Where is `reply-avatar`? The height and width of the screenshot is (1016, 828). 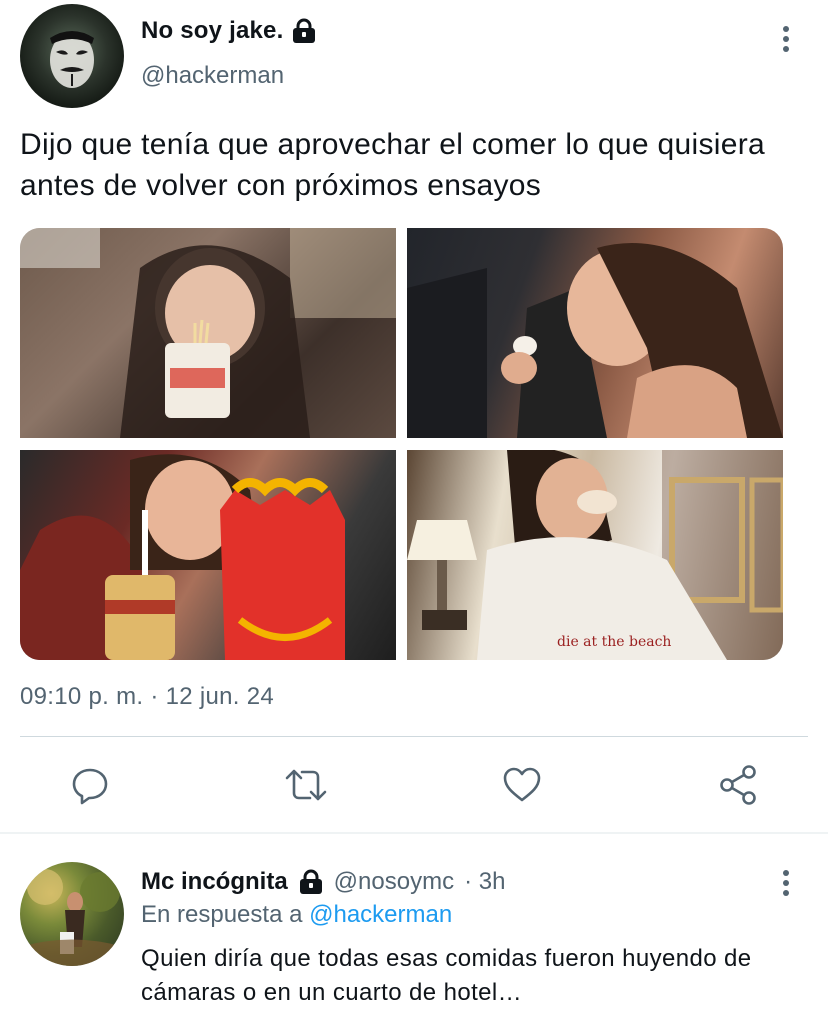
reply-avatar is located at coordinates (72, 914).